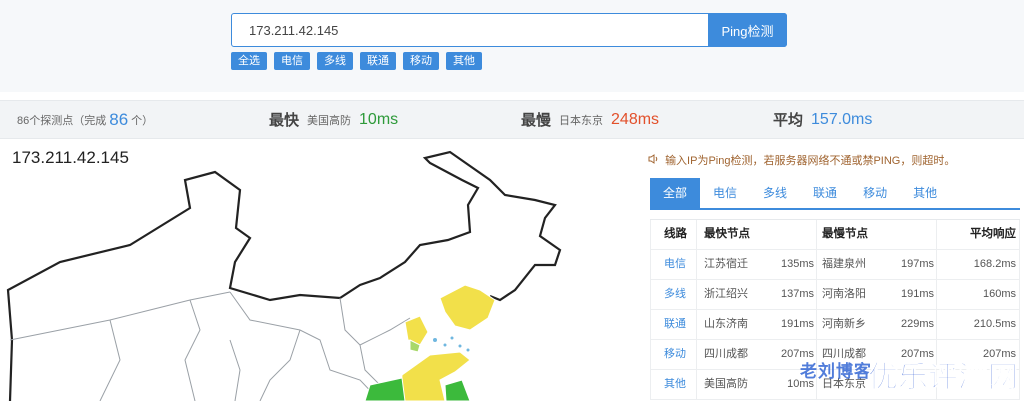  What do you see at coordinates (845, 234) in the screenshot?
I see `header-slowest: 最慢节点` at bounding box center [845, 234].